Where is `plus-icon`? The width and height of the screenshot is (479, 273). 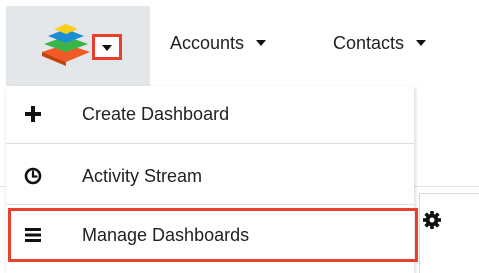
plus-icon is located at coordinates (33, 114).